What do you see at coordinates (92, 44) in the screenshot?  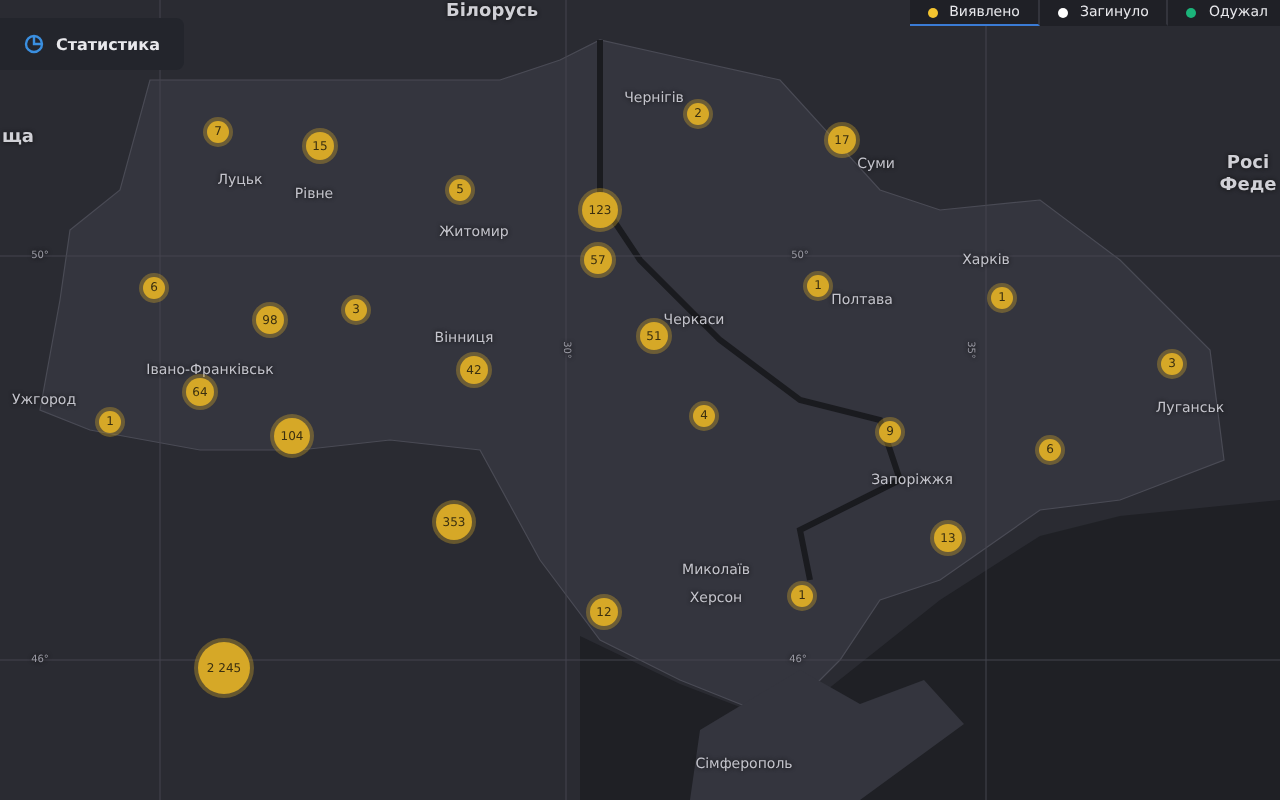 I see `statistics-button: Статистика` at bounding box center [92, 44].